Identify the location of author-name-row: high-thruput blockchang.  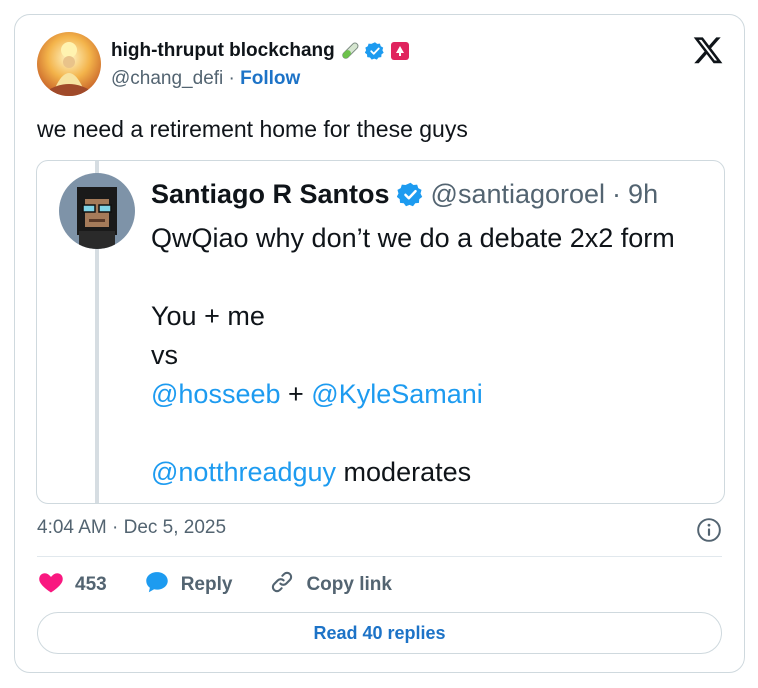
(260, 51).